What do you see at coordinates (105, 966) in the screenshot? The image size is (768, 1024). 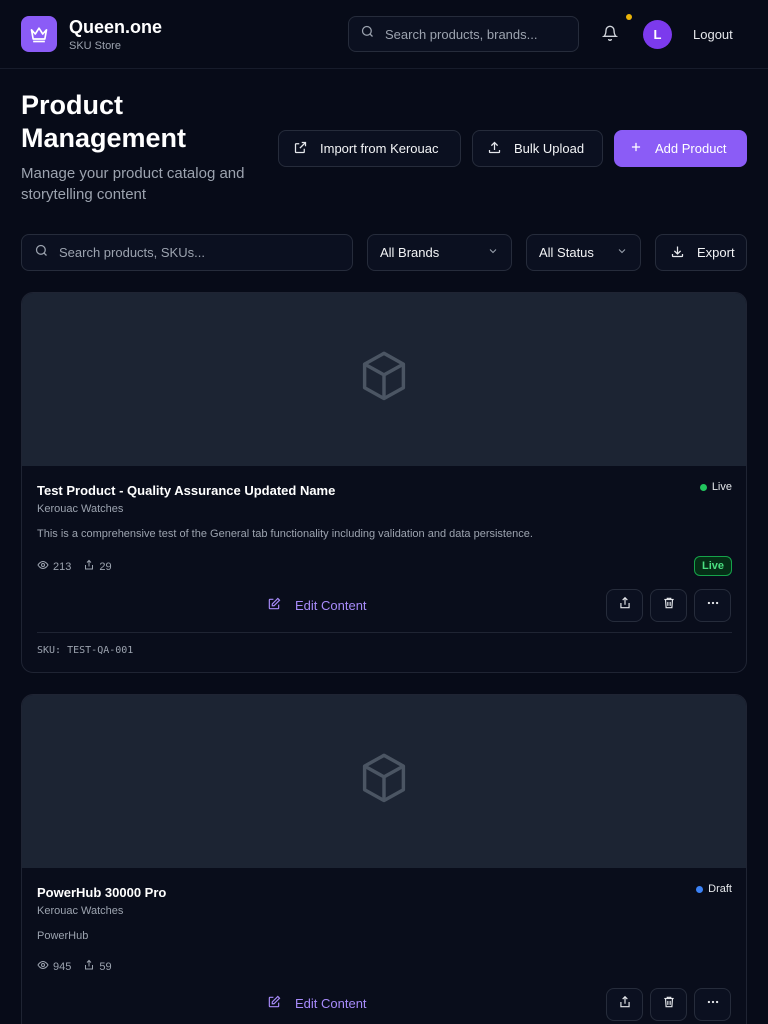 I see `shares-count: 59` at bounding box center [105, 966].